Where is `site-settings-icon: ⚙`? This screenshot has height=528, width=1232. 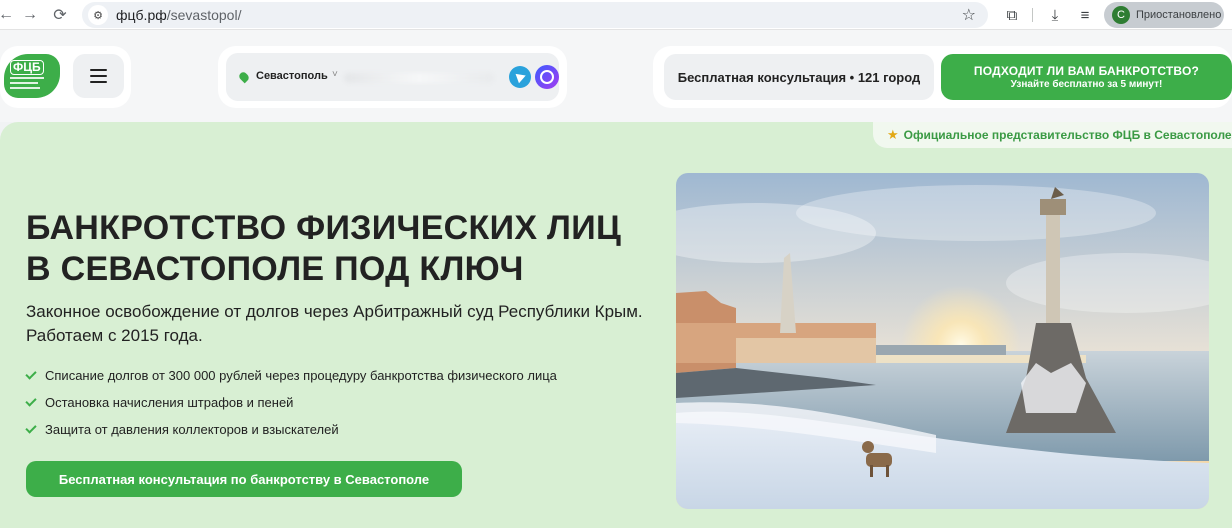
site-settings-icon: ⚙ is located at coordinates (98, 15).